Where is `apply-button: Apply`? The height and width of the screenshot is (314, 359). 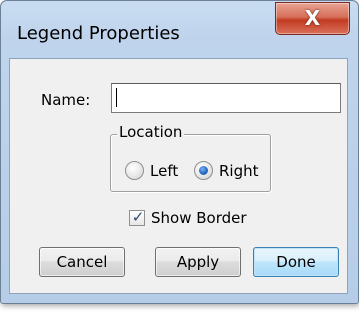
apply-button: Apply is located at coordinates (198, 262).